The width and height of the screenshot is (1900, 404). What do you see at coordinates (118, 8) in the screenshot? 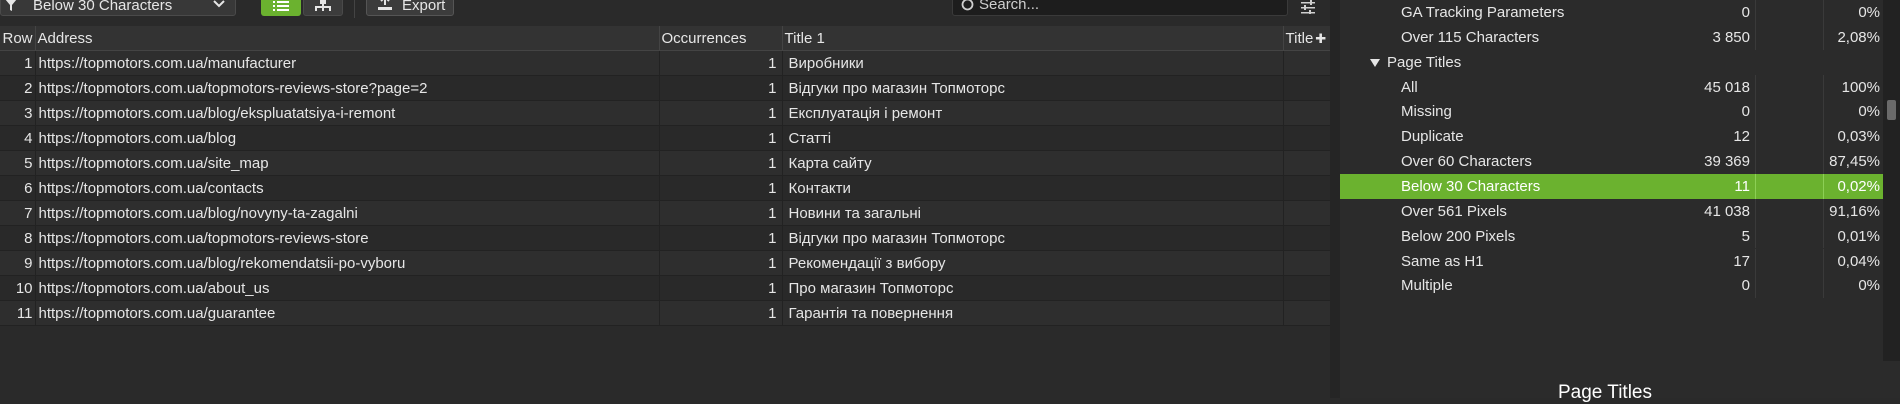
I see `filter-dropdown: Below 30 Characters` at bounding box center [118, 8].